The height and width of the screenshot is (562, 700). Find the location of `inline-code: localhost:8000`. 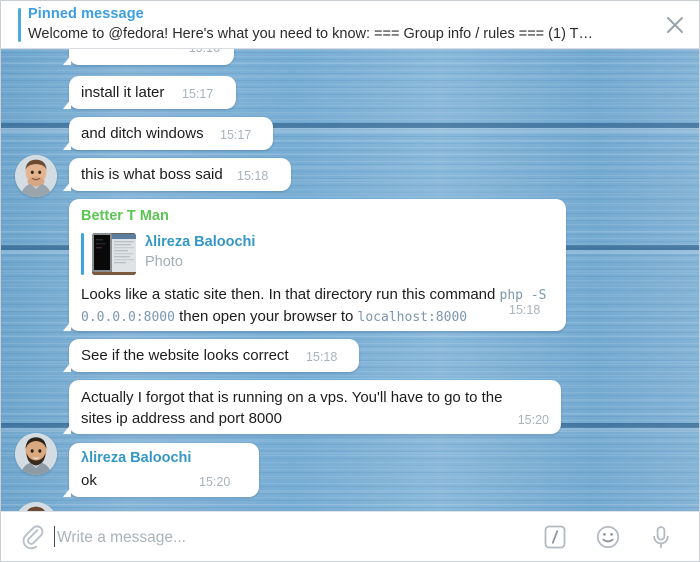

inline-code: localhost:8000 is located at coordinates (412, 317).